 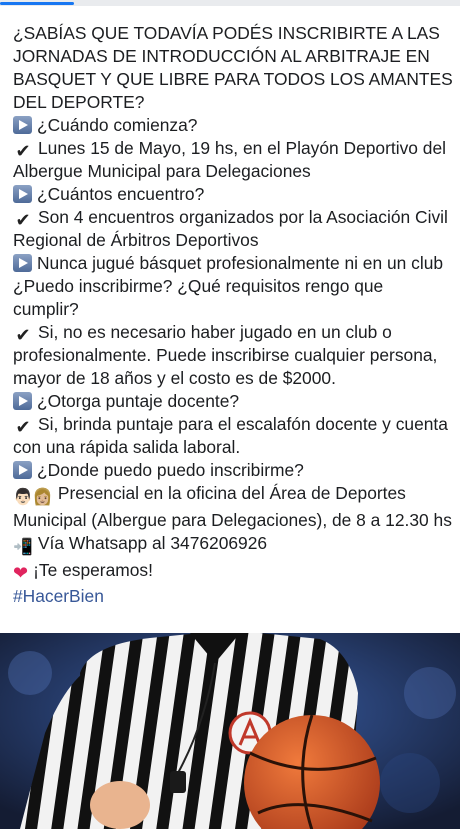 What do you see at coordinates (233, 545) in the screenshot?
I see `whatsapp-line: 📲 Vía Whatsapp al 3476206926` at bounding box center [233, 545].